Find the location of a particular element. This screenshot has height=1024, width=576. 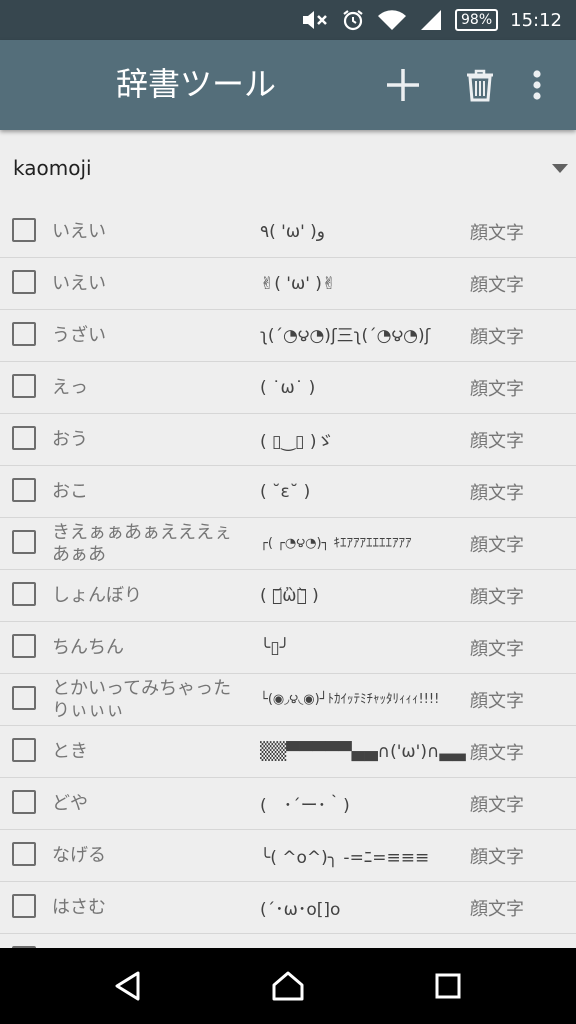

entry-reading: うざい is located at coordinates (79, 335).